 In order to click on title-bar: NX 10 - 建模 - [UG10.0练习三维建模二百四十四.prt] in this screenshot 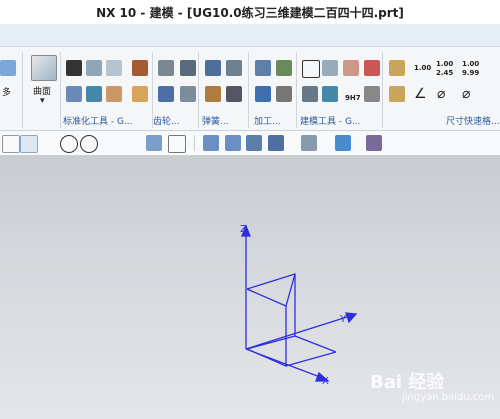, I will do `click(250, 12)`.